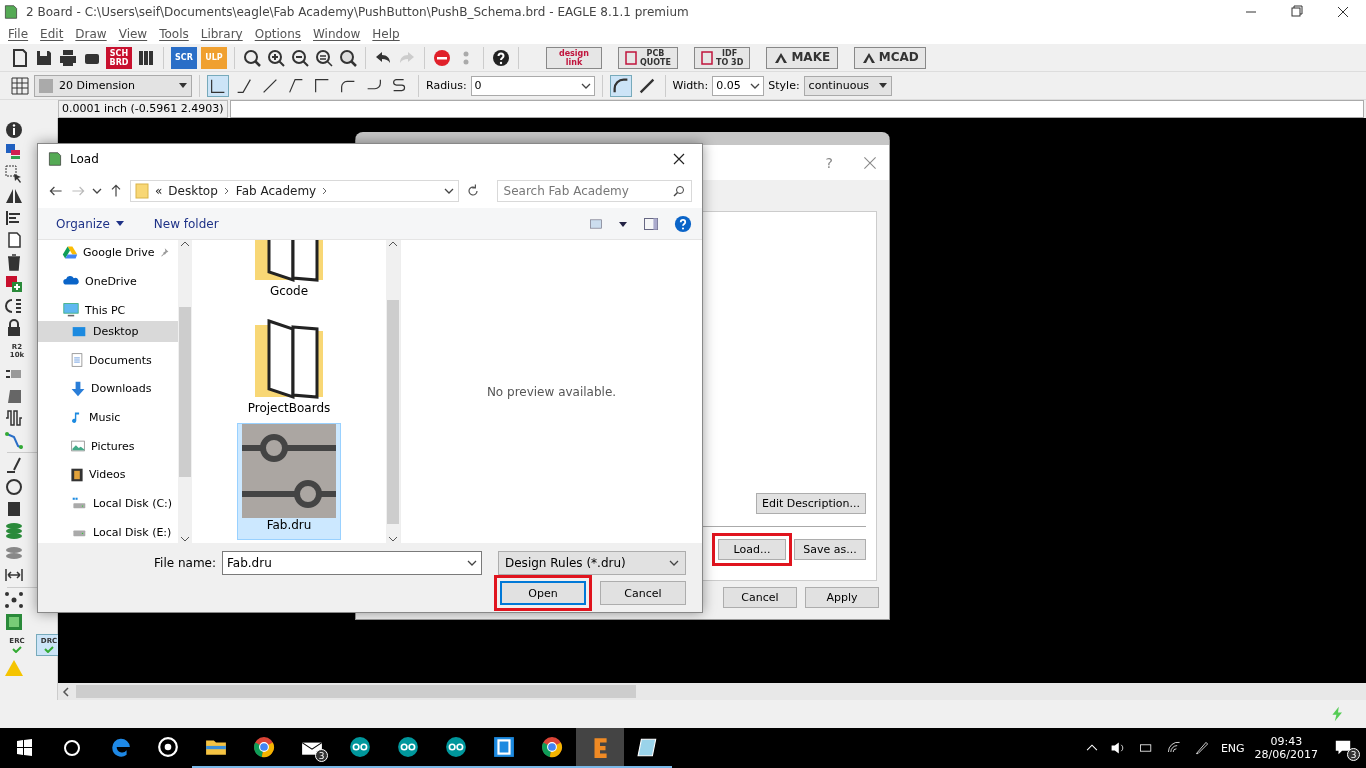 The height and width of the screenshot is (768, 1366). What do you see at coordinates (91, 34) in the screenshot?
I see `menu-item: Draw` at bounding box center [91, 34].